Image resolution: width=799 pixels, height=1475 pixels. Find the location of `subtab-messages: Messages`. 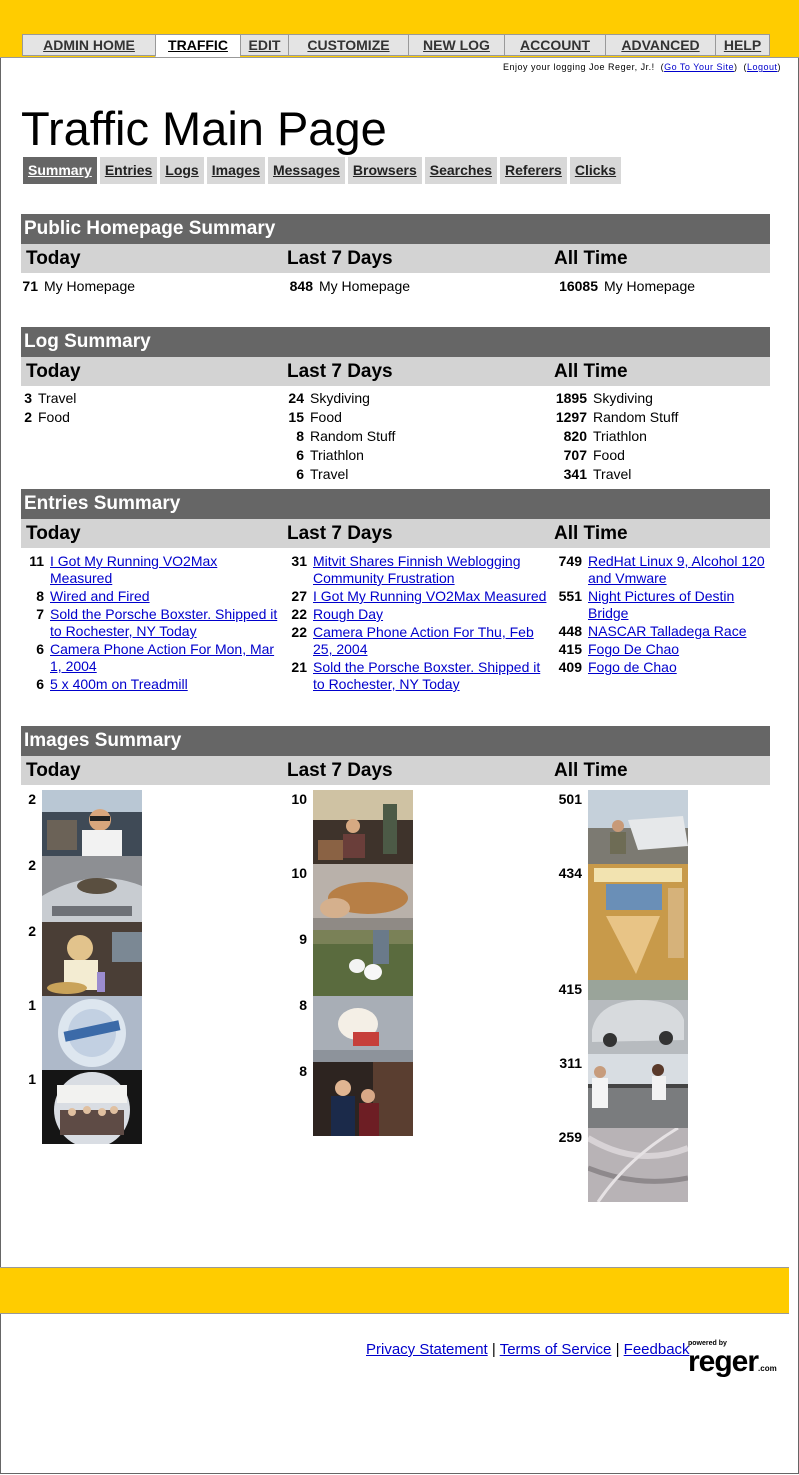

subtab-messages: Messages is located at coordinates (306, 170).